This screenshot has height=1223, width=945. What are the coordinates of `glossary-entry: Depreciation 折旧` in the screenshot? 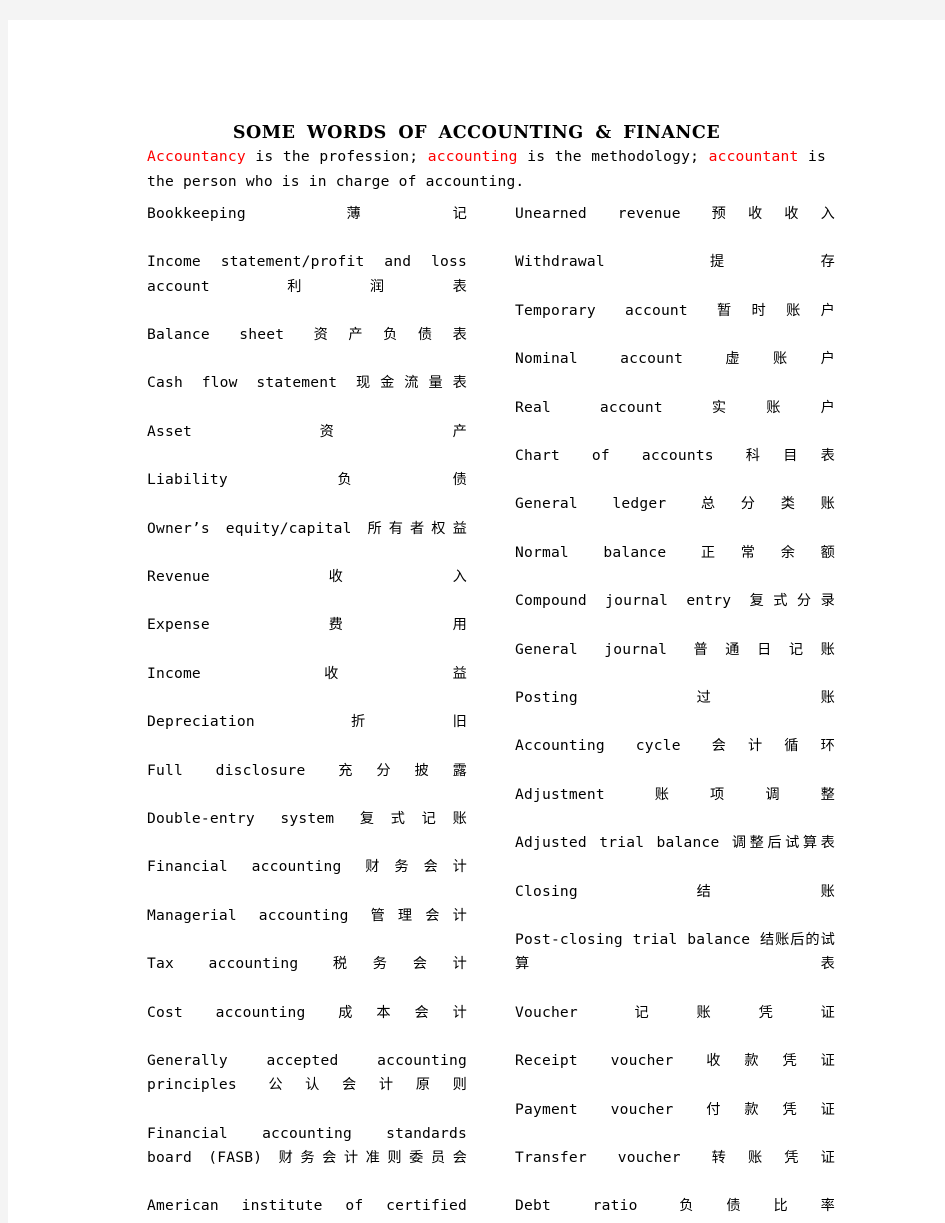 It's located at (307, 734).